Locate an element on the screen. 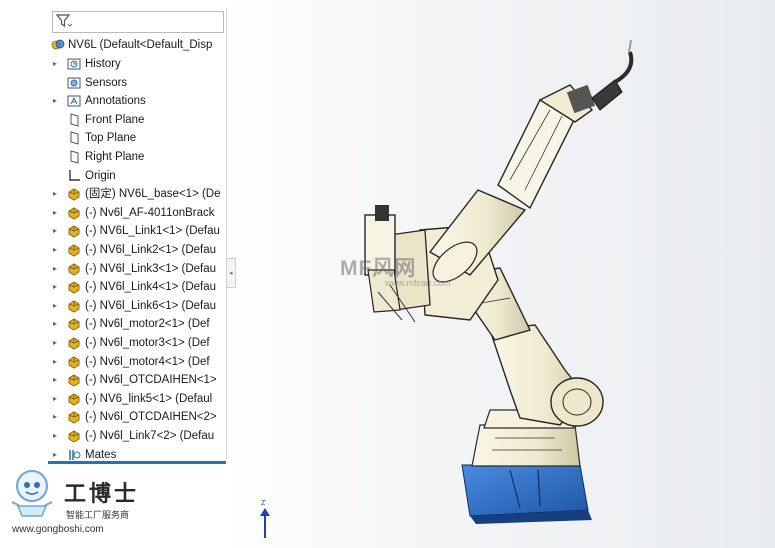 Image resolution: width=775 pixels, height=548 pixels. tree-item-label: (-) NV6l_Link6<1> (Defau is located at coordinates (151, 305).